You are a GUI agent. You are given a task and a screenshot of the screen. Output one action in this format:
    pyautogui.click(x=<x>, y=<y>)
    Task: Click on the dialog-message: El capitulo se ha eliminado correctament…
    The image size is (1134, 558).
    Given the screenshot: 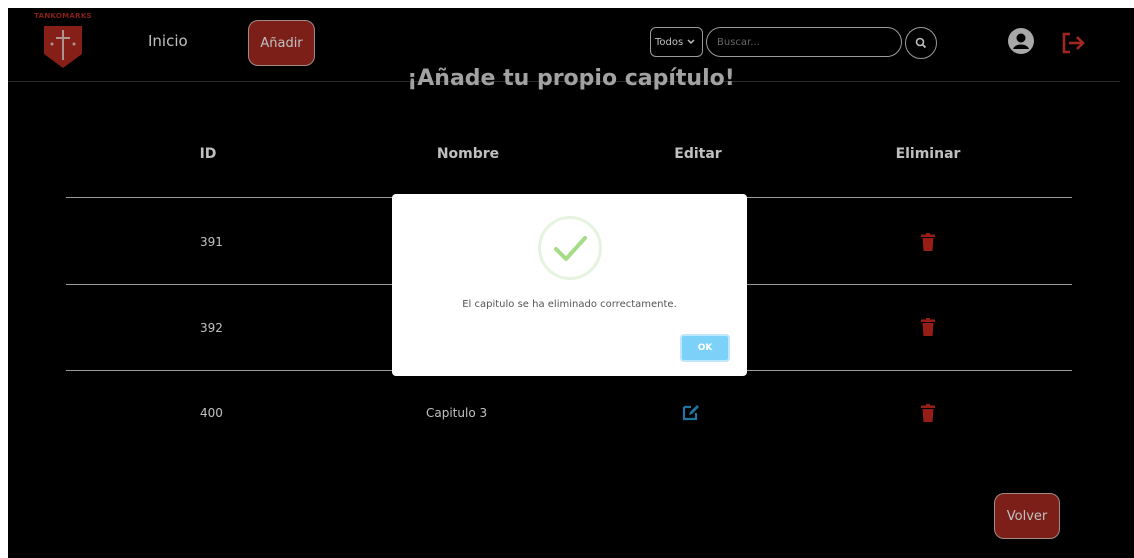 What is the action you would take?
    pyautogui.click(x=569, y=304)
    